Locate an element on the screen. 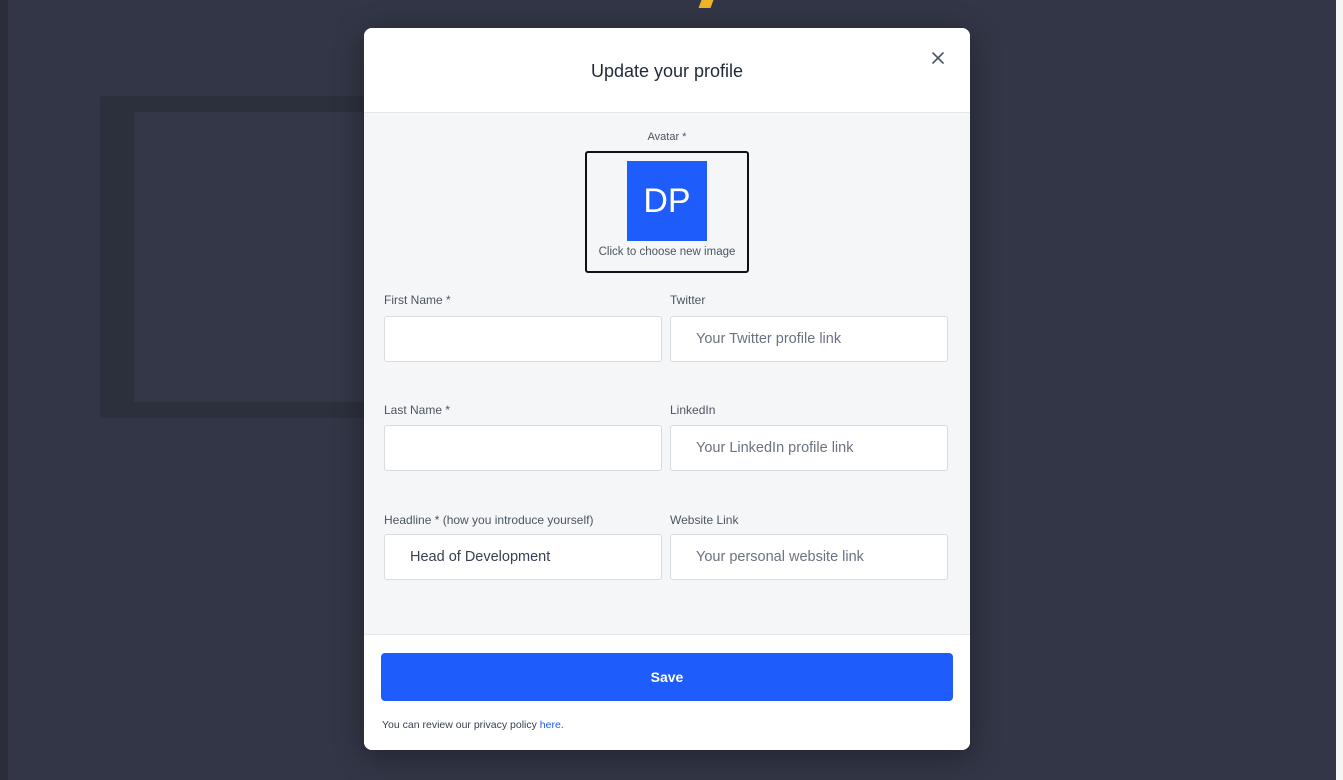 The image size is (1343, 780). close-button is located at coordinates (938, 58).